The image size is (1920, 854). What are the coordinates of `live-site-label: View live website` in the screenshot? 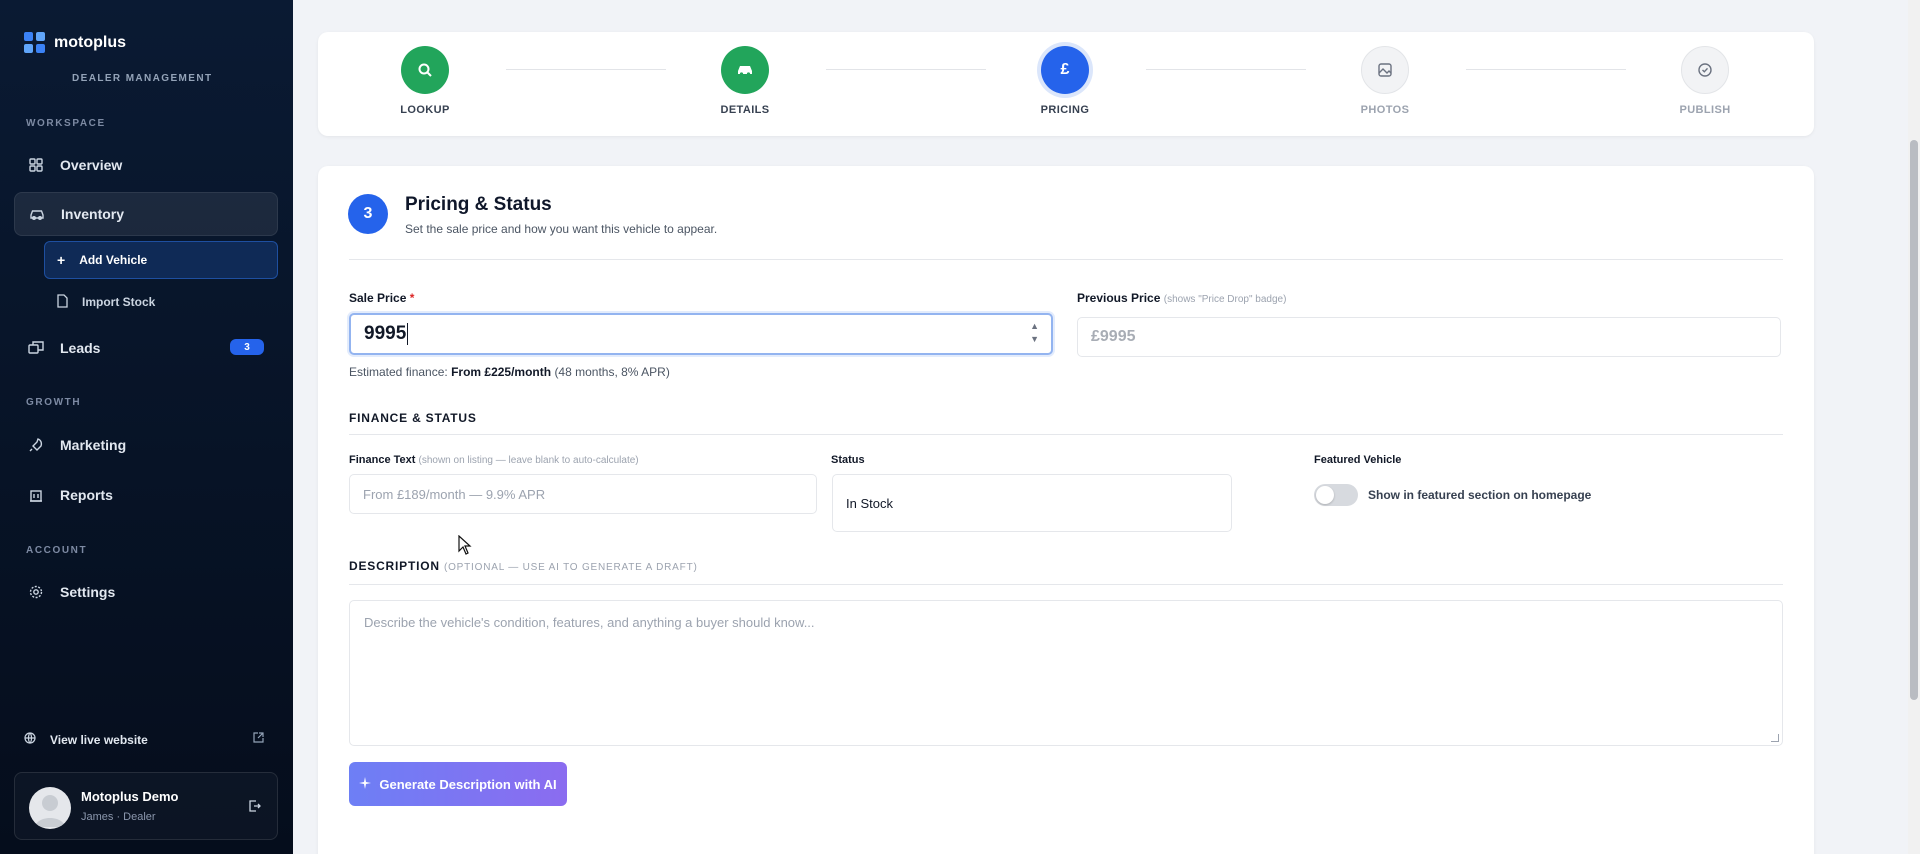 It's located at (99, 739).